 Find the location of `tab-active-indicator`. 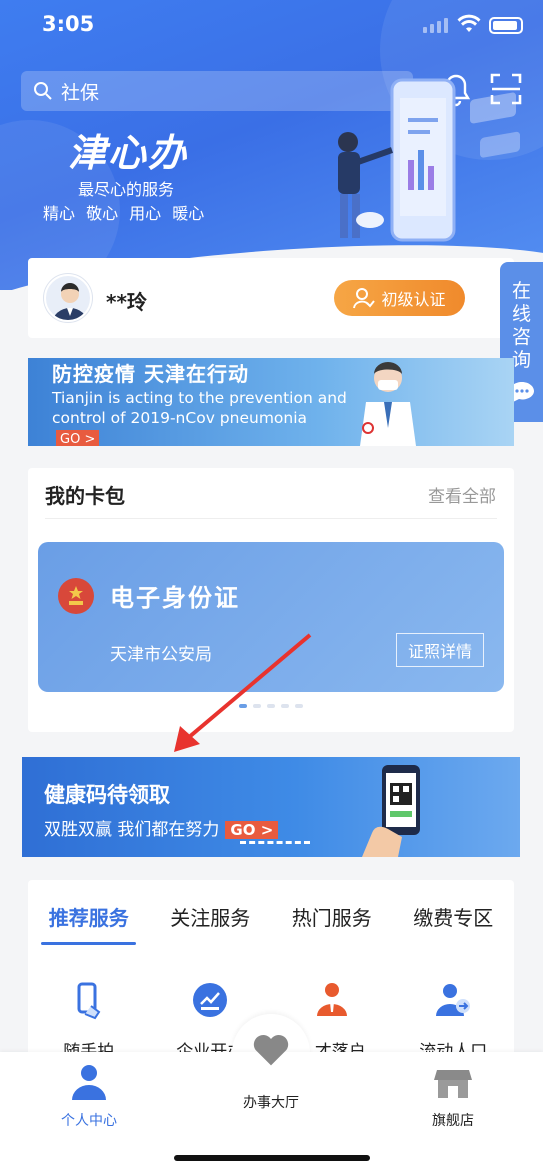

tab-active-indicator is located at coordinates (88, 943).